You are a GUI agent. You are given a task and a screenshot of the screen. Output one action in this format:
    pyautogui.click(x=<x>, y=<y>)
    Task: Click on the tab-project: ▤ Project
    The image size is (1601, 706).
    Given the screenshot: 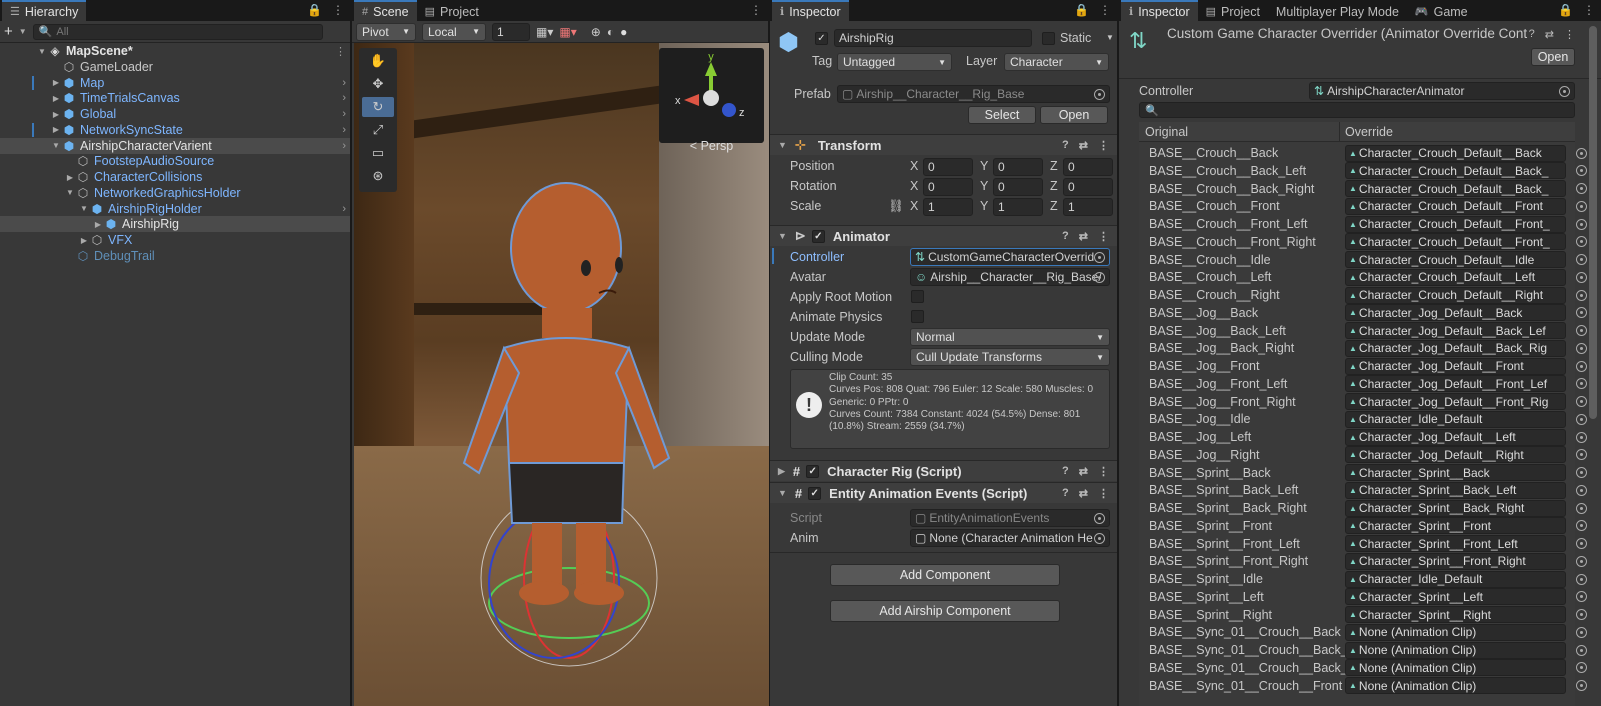 What is the action you would take?
    pyautogui.click(x=452, y=10)
    